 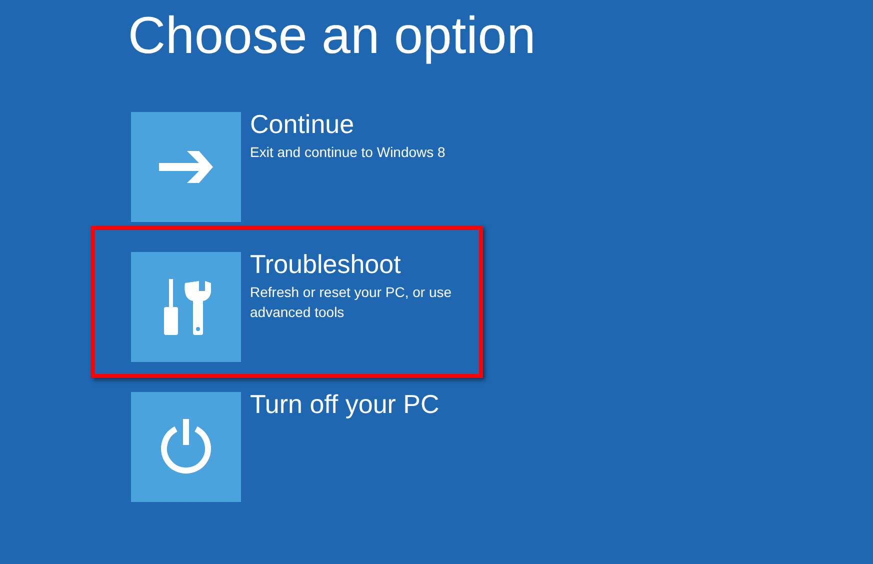 What do you see at coordinates (332, 36) in the screenshot?
I see `page-heading: Choose an option` at bounding box center [332, 36].